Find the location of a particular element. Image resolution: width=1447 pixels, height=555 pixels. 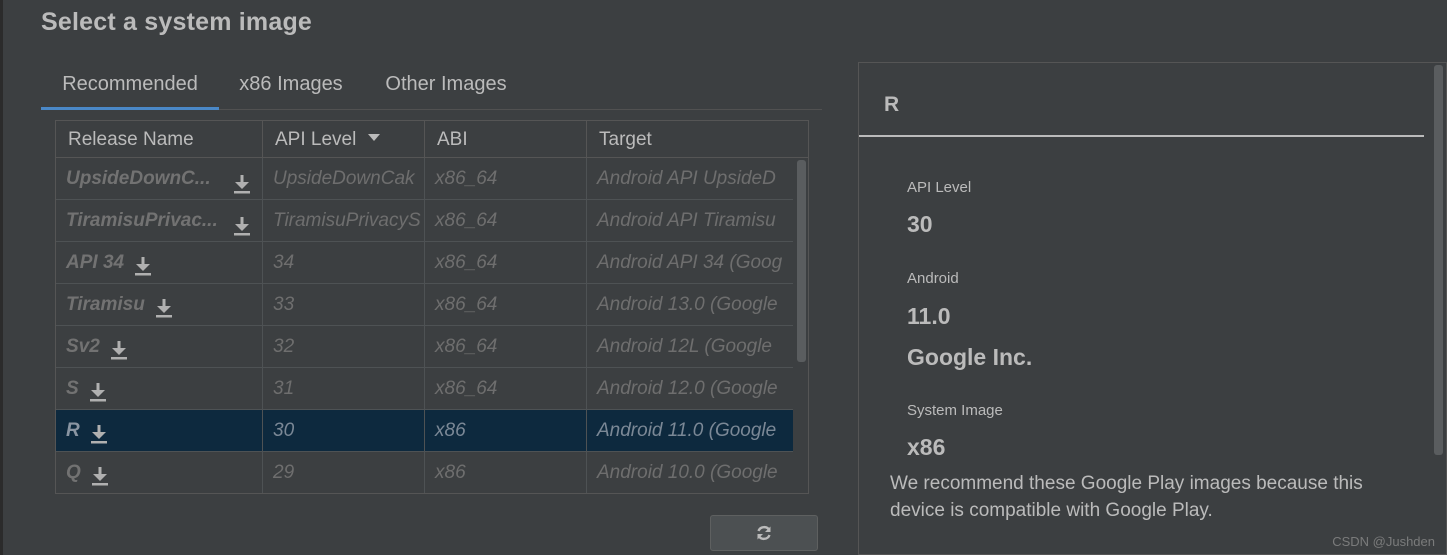

refresh-button is located at coordinates (764, 533).